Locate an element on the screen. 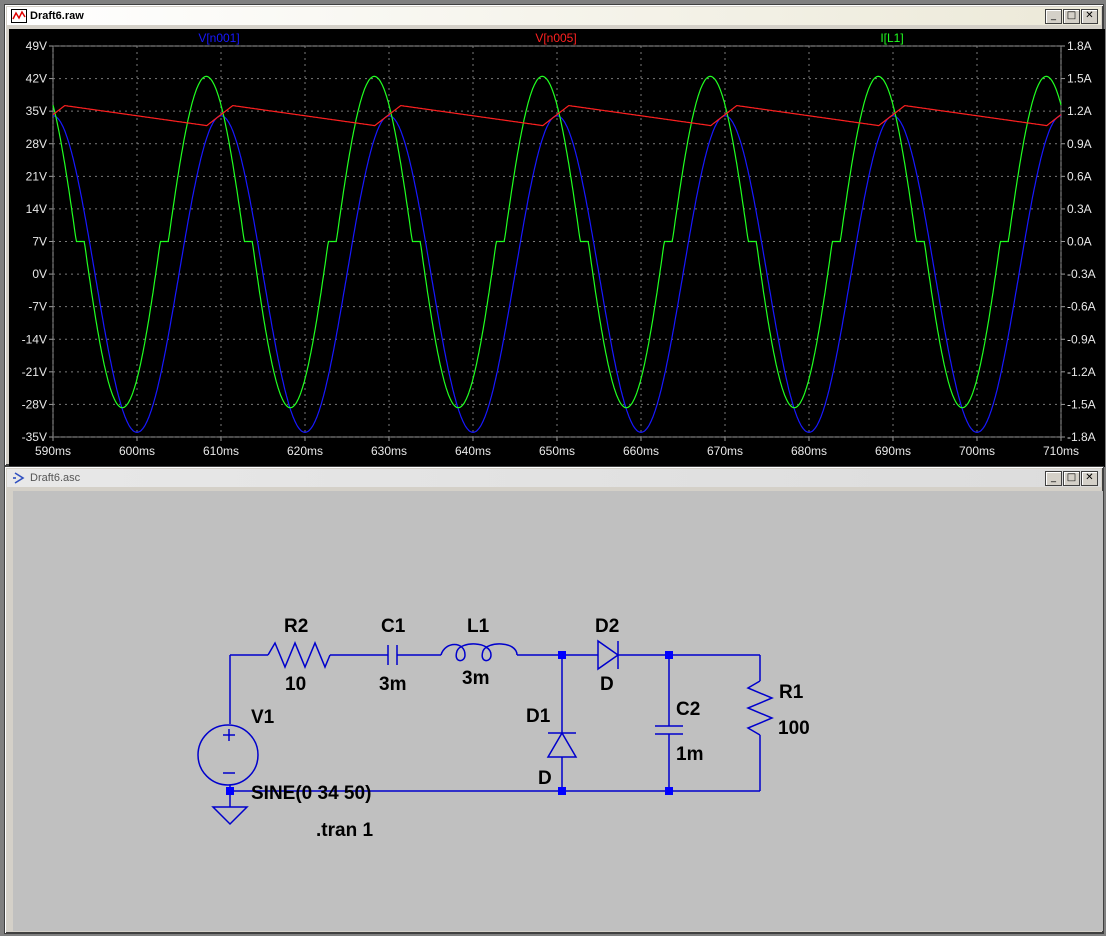  left-tick-label: 0V is located at coordinates (39, 274).